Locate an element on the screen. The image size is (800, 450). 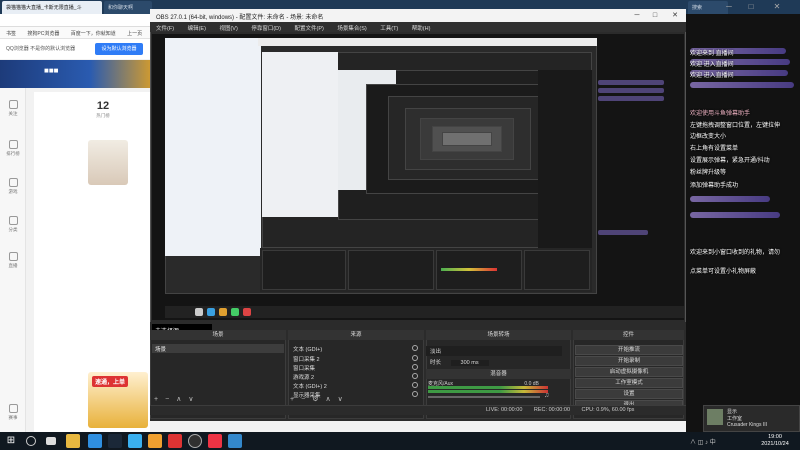
source-item: 窗口采集 2 is located at coordinates (356, 358).